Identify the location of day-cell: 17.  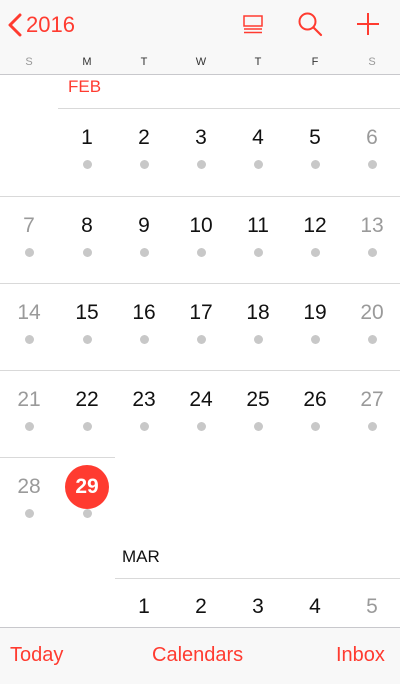
(201, 313).